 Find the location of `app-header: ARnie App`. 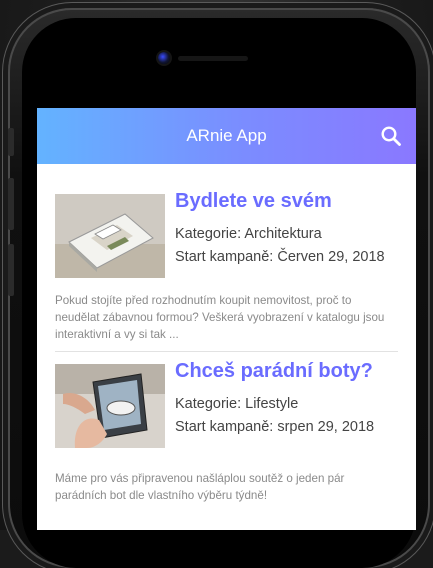

app-header: ARnie App is located at coordinates (226, 136).